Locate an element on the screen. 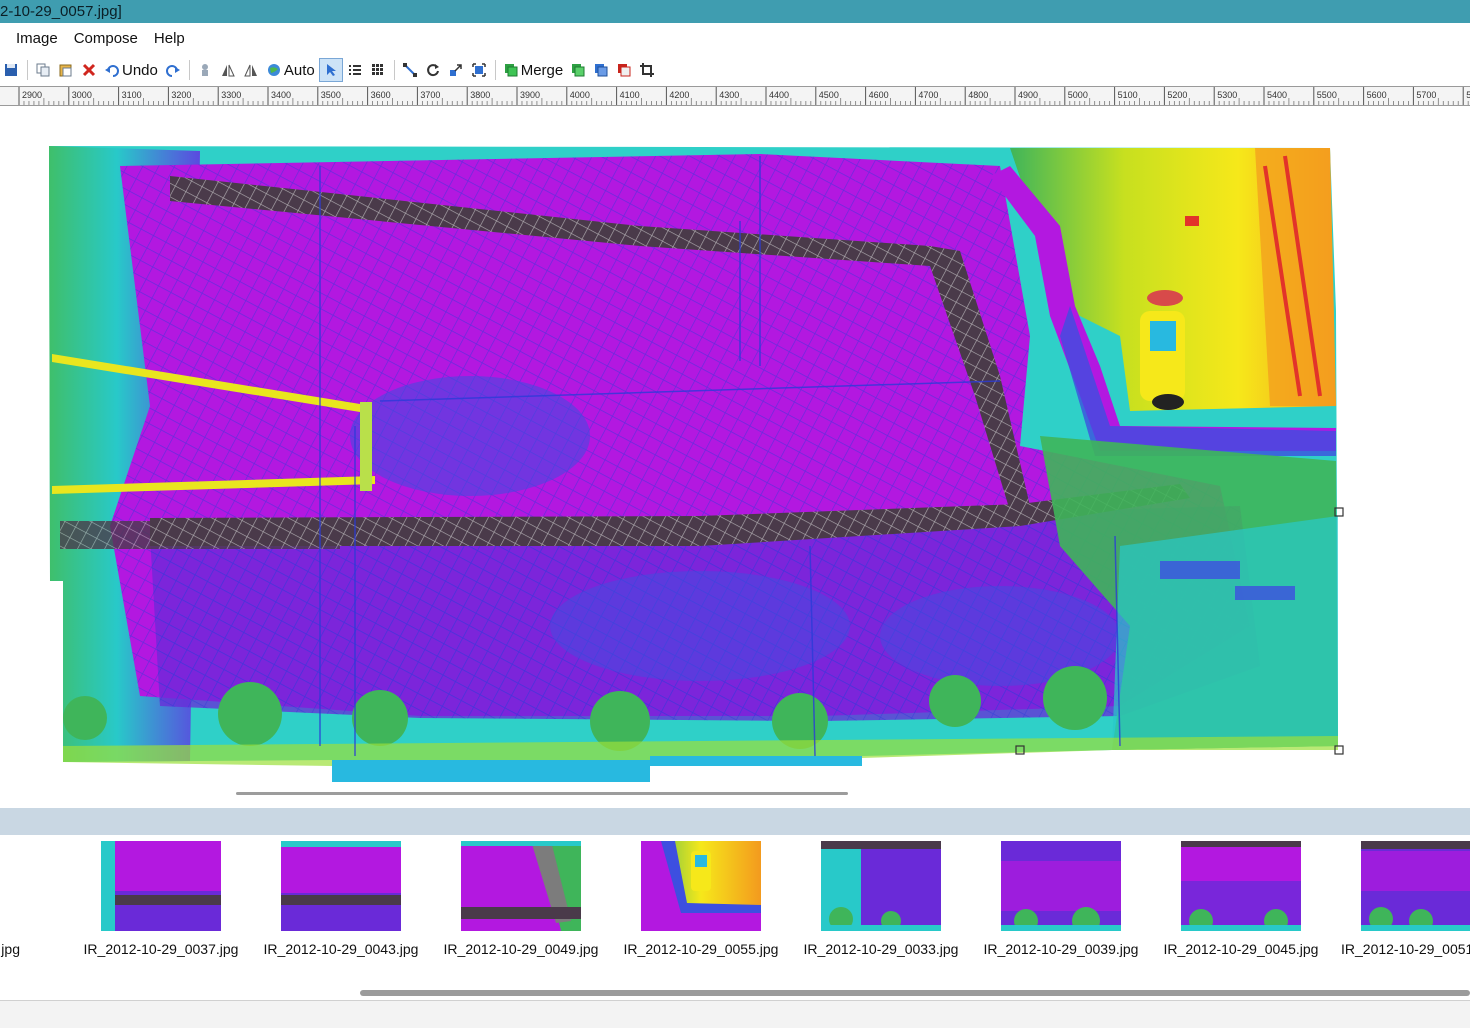 The image size is (1470, 1028). ruler-label: 5100 is located at coordinates (1128, 95).